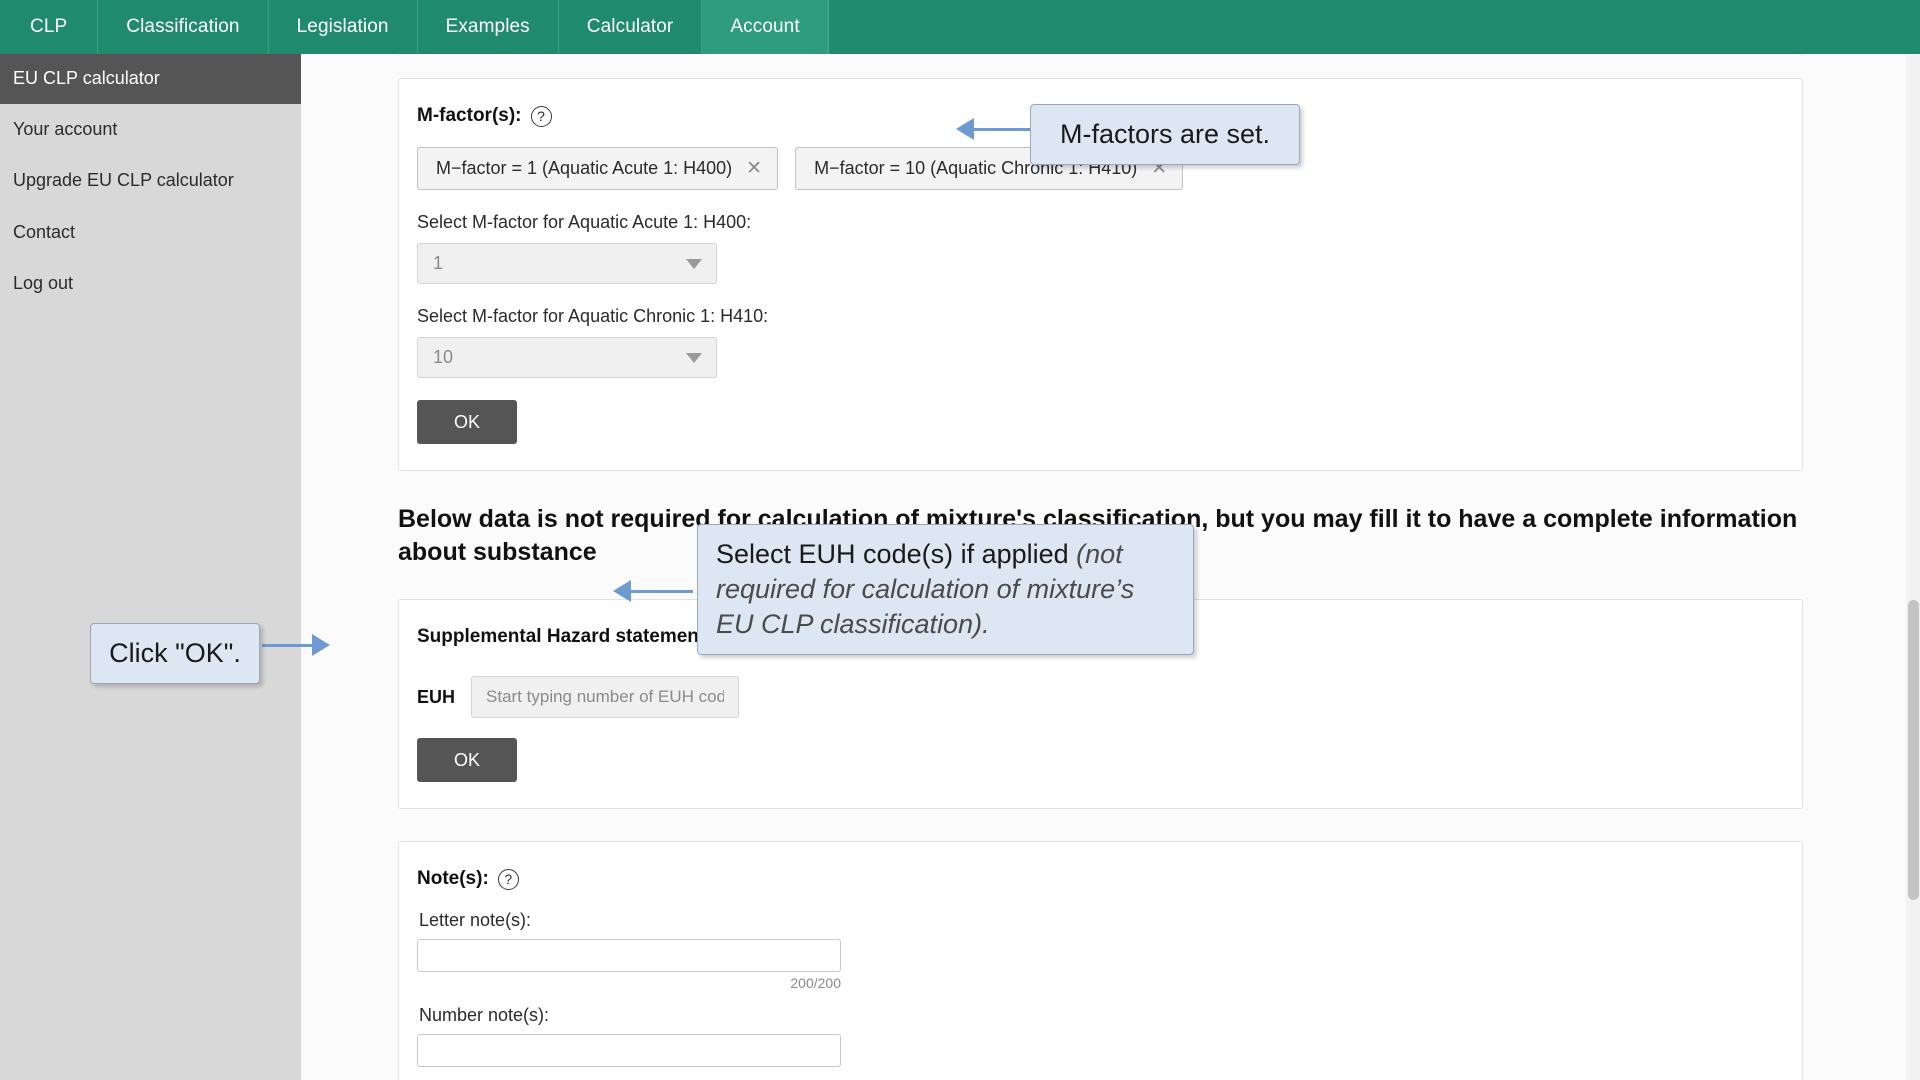 The height and width of the screenshot is (1080, 1920). What do you see at coordinates (296, 645) in the screenshot?
I see `callout-arrow-ok` at bounding box center [296, 645].